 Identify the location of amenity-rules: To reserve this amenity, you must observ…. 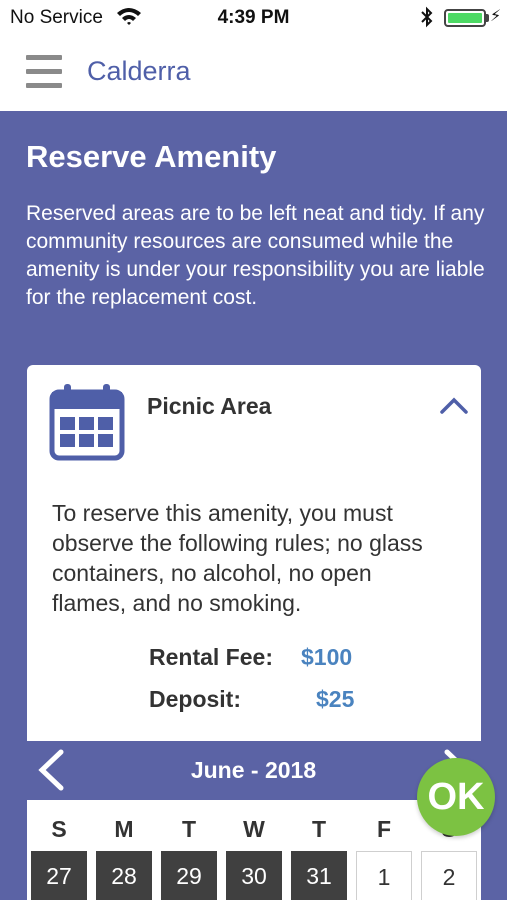
(237, 558).